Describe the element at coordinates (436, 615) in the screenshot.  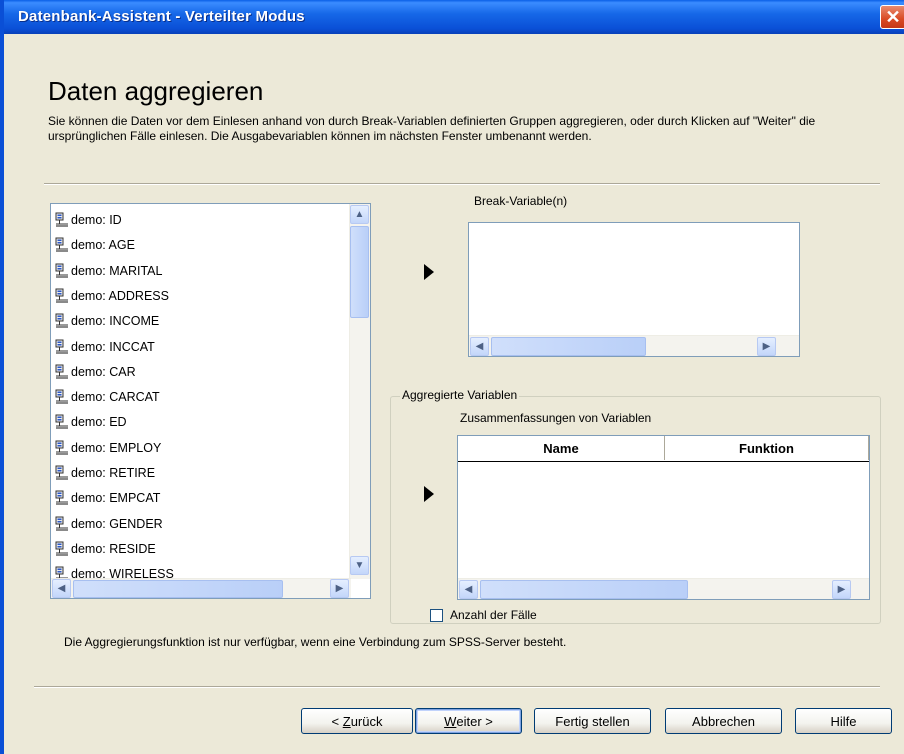
I see `count-cases-checkbox` at that location.